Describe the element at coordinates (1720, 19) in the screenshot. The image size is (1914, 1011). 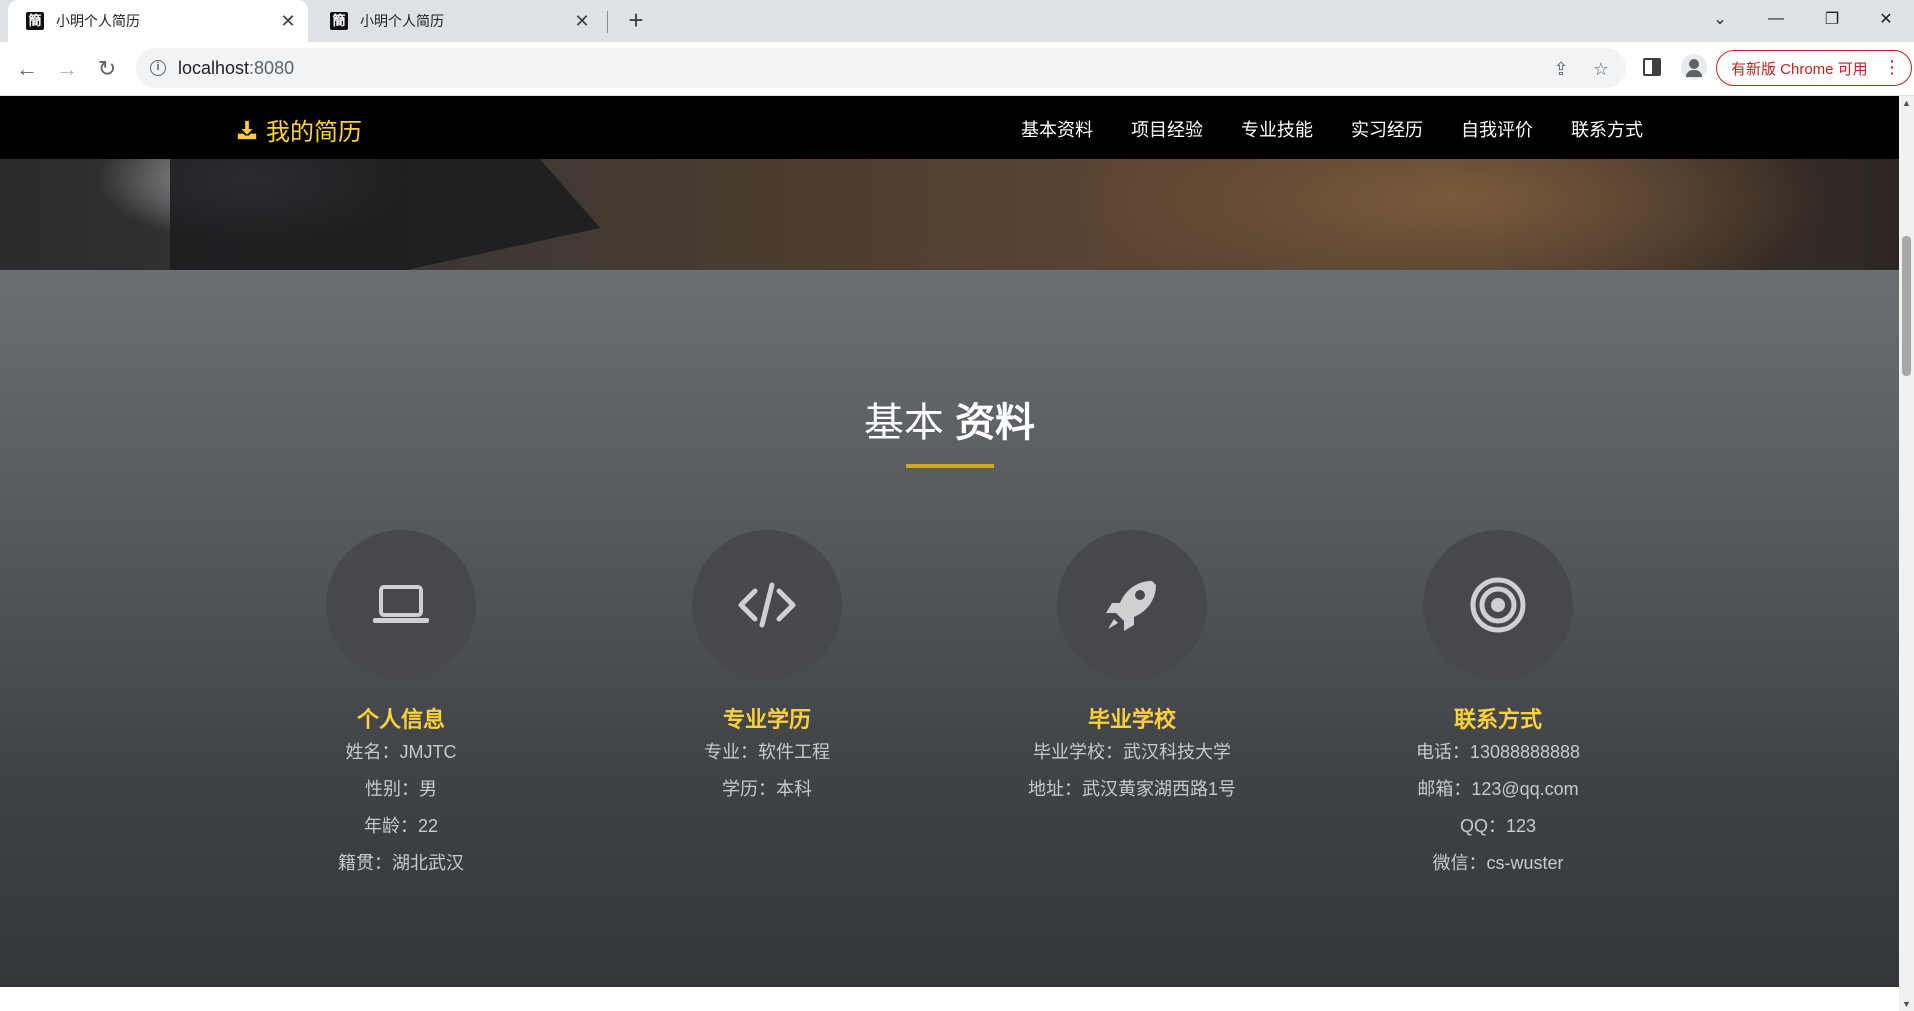
I see `tab-search-icon: ⌄` at that location.